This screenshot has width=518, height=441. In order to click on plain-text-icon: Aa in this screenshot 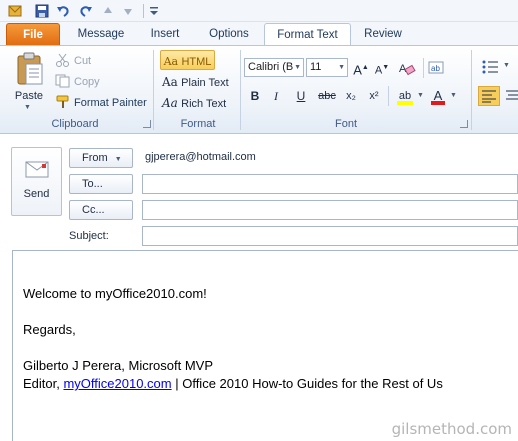, I will do `click(170, 82)`.